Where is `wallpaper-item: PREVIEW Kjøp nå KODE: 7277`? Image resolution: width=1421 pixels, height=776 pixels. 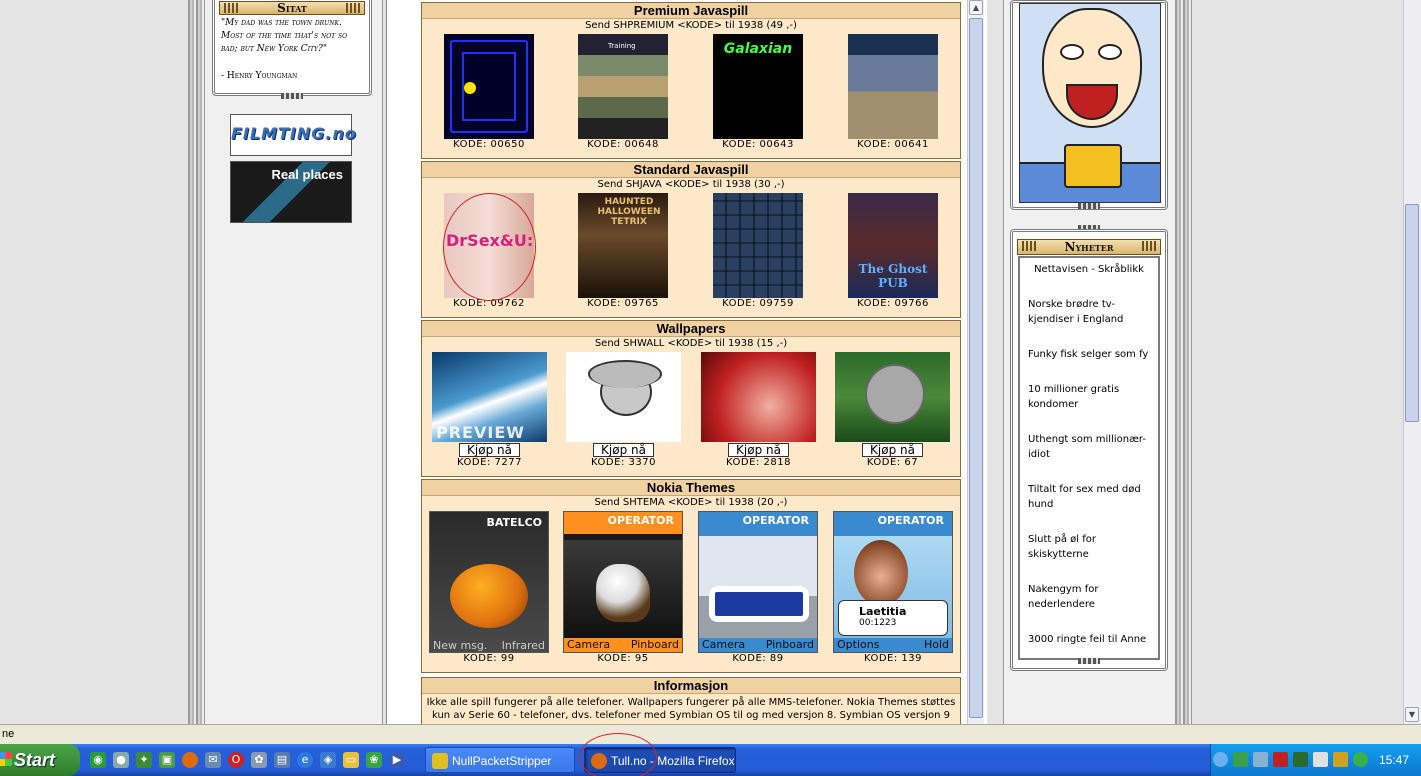 wallpaper-item: PREVIEW Kjøp nå KODE: 7277 is located at coordinates (489, 410).